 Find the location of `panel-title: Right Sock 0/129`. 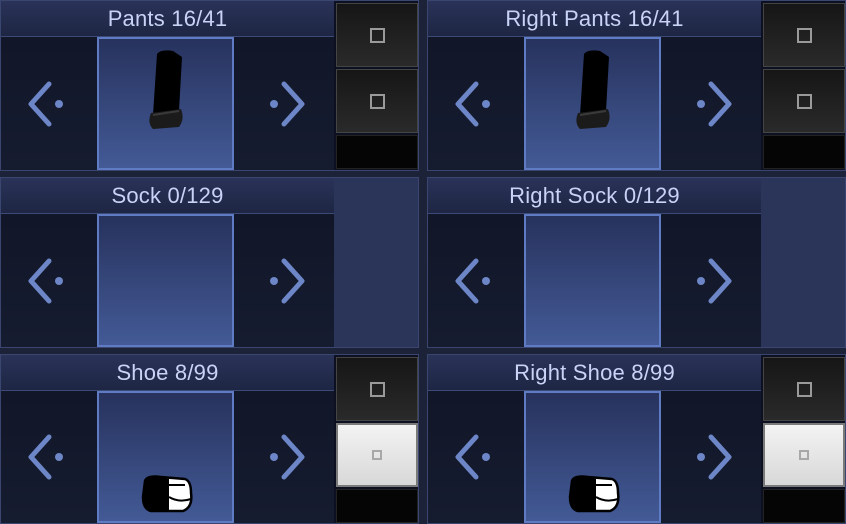

panel-title: Right Sock 0/129 is located at coordinates (594, 196).